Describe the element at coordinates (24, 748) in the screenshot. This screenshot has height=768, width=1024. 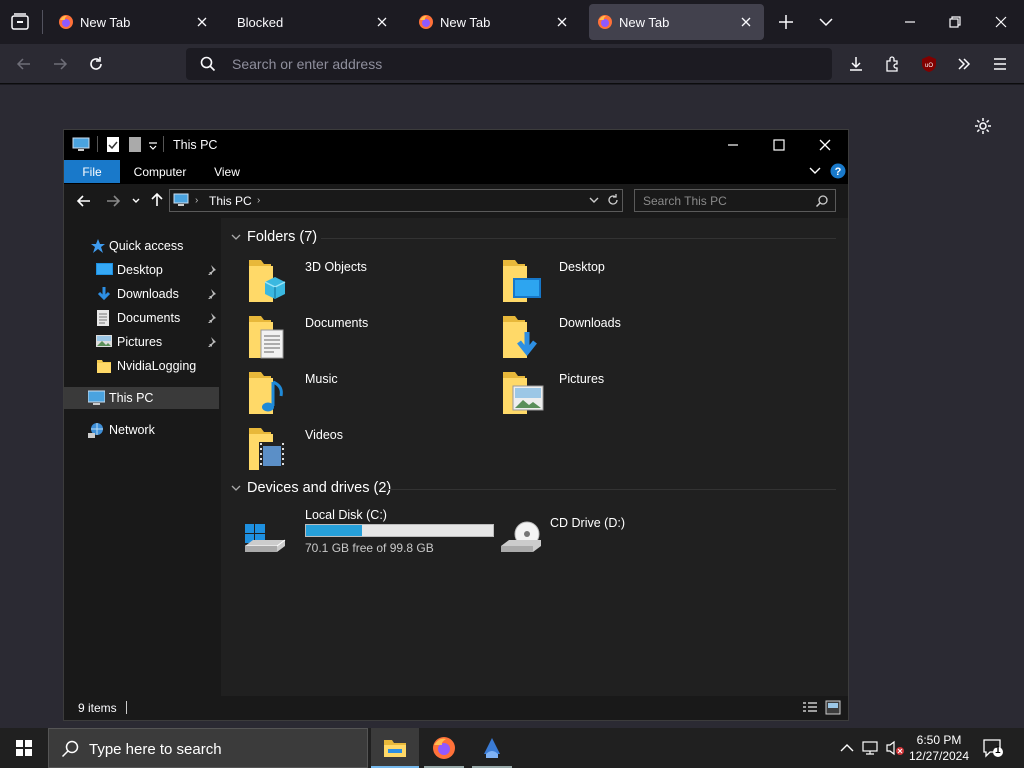
I see `windows-start-icon` at that location.